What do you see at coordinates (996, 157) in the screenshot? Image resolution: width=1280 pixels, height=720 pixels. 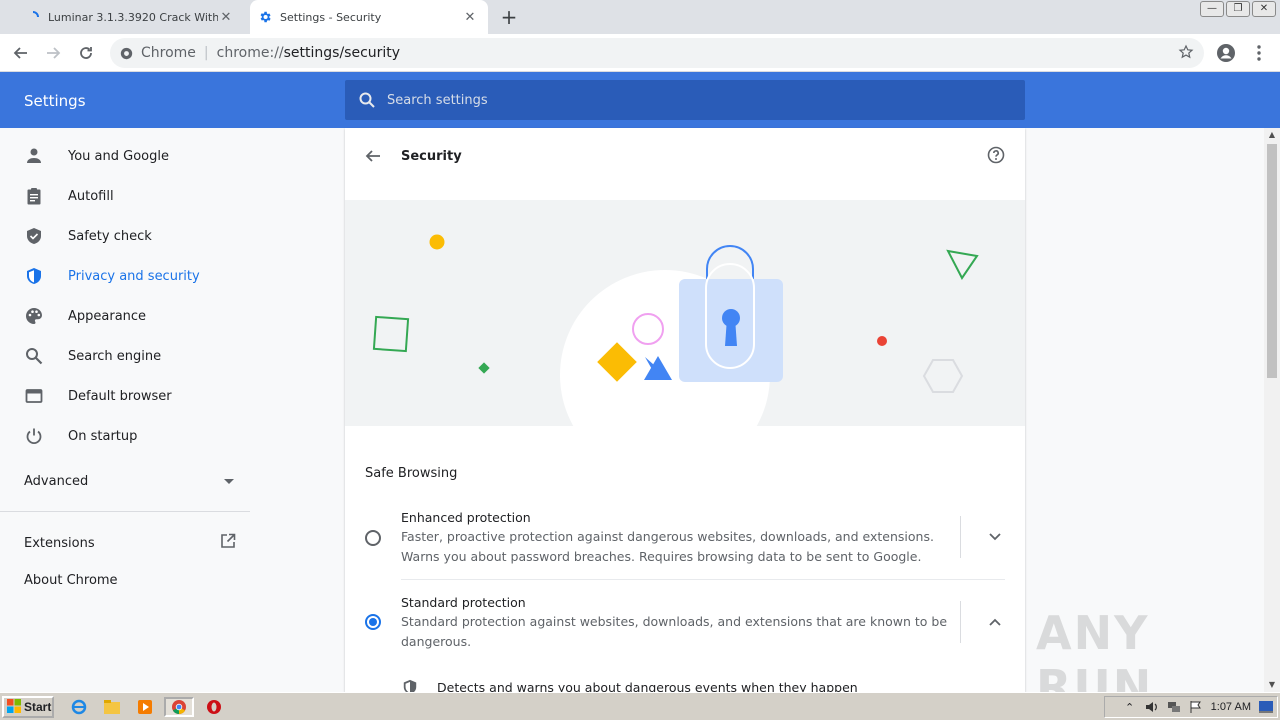 I see `help-icon` at bounding box center [996, 157].